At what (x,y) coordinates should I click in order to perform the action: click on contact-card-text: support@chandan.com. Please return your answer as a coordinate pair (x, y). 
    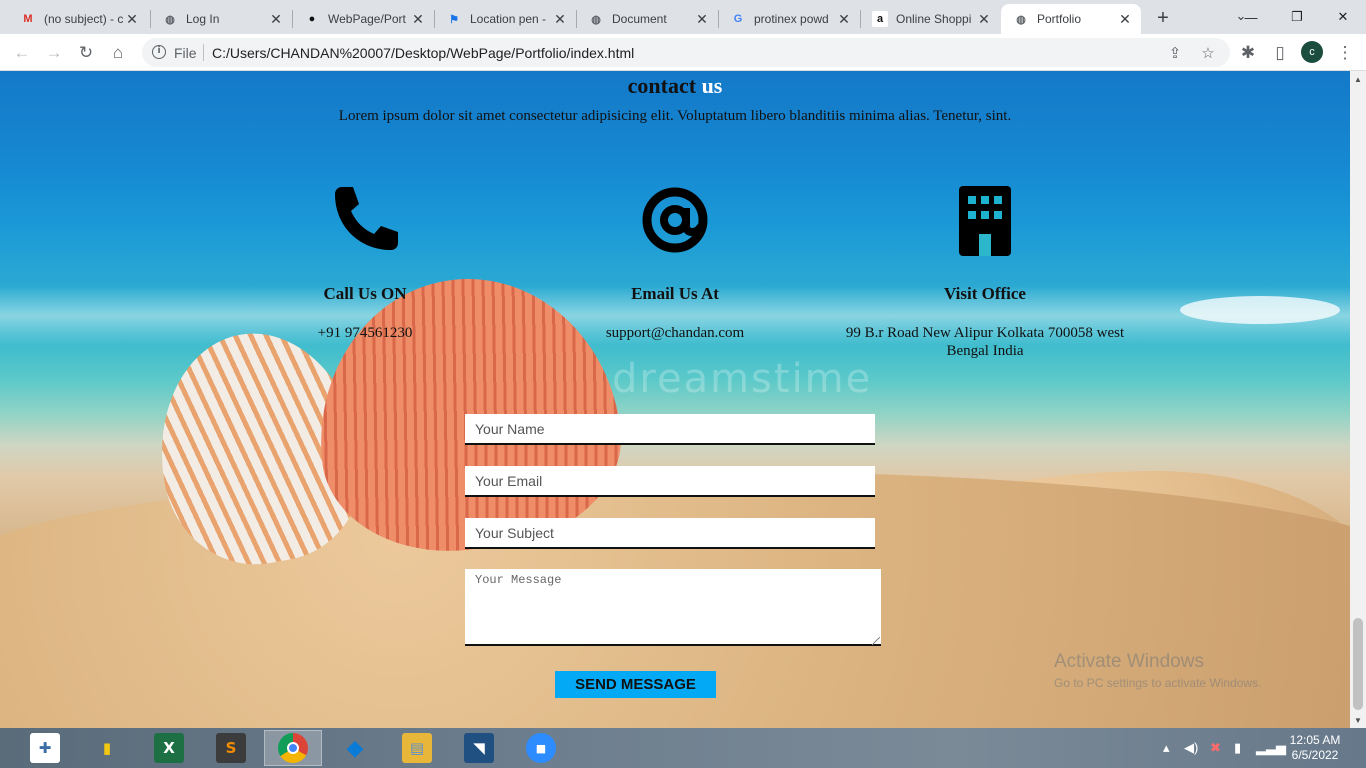
    Looking at the image, I should click on (675, 333).